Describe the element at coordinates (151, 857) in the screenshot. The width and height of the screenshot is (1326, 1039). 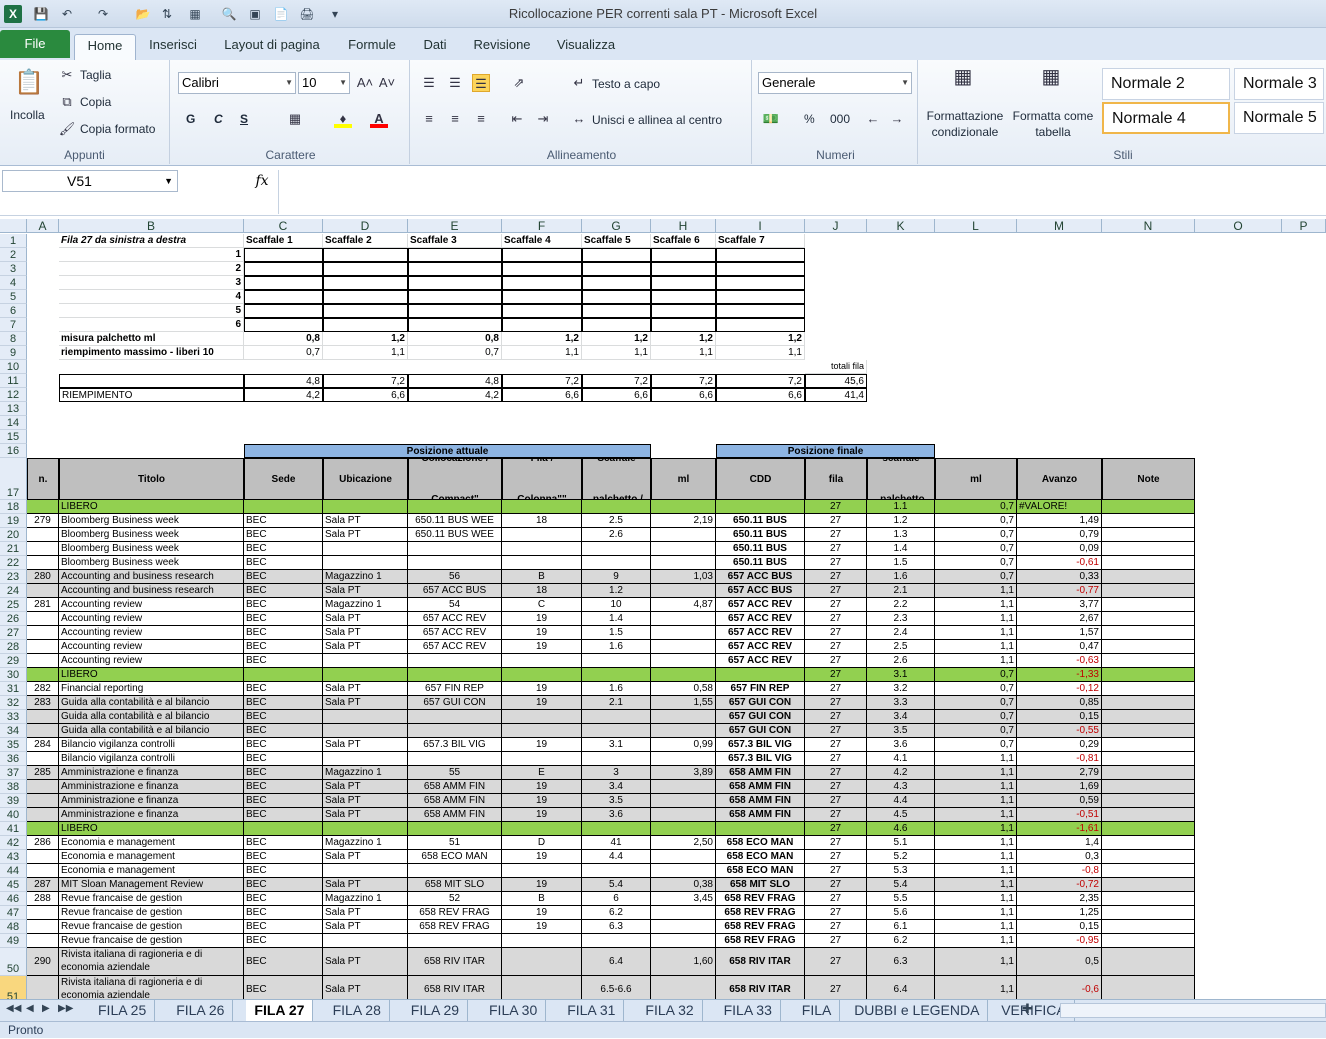
I see `data-cell: Economia e management` at that location.